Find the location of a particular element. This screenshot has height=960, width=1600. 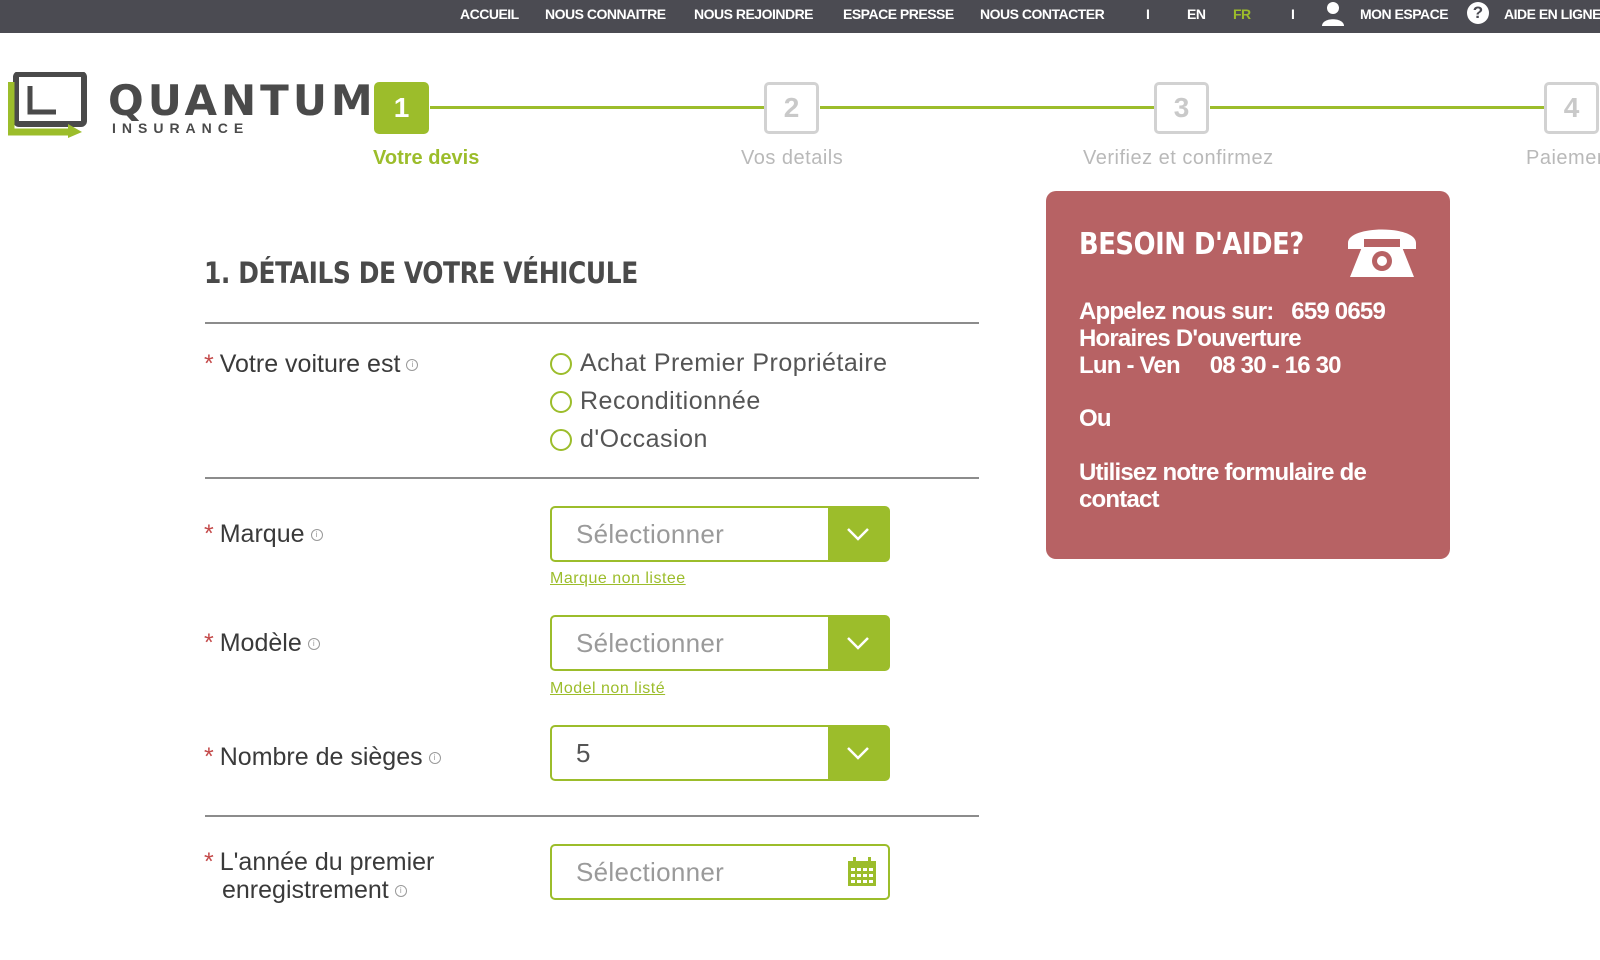

help-hours-label: Horaires D'ouverture is located at coordinates (1190, 338).